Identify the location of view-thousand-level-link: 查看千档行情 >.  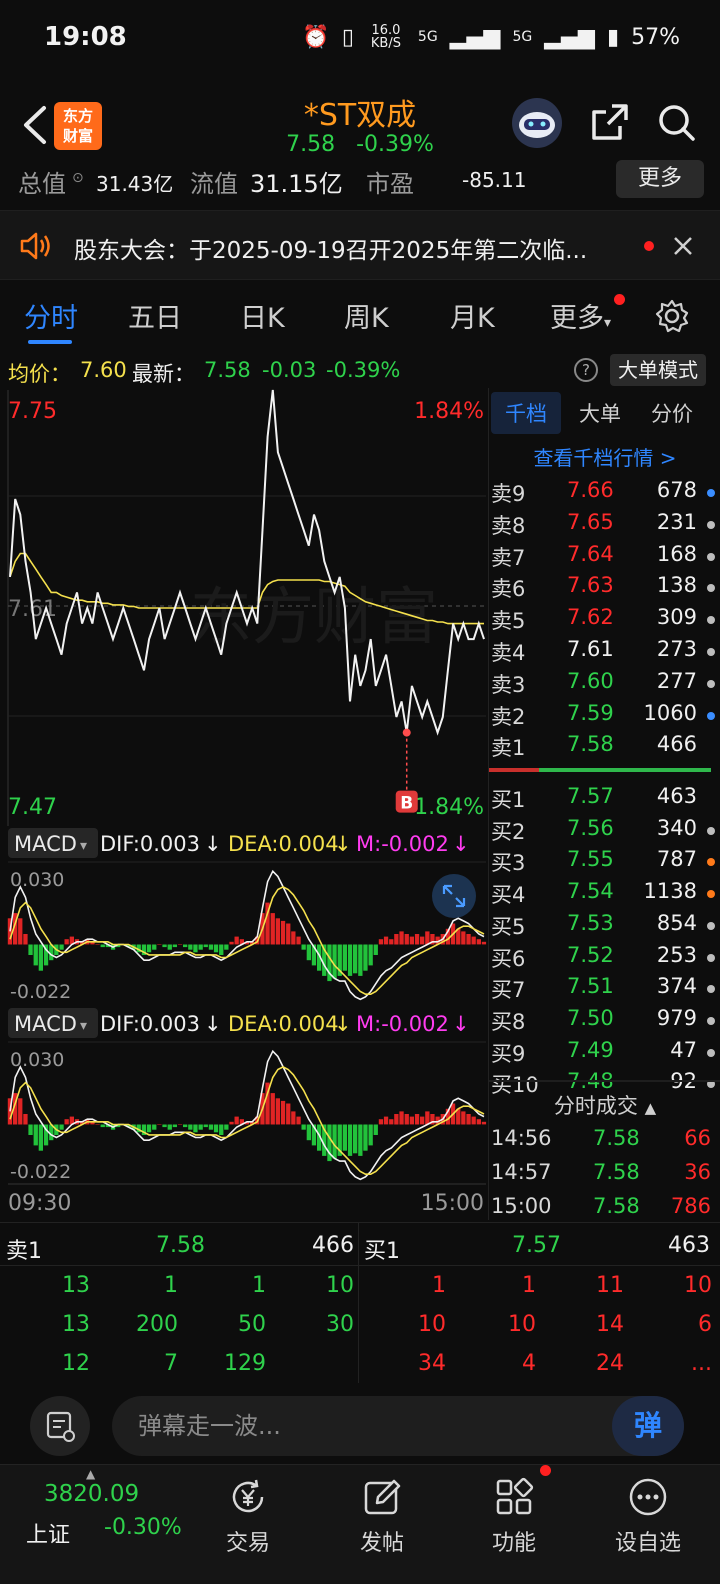
(604, 456).